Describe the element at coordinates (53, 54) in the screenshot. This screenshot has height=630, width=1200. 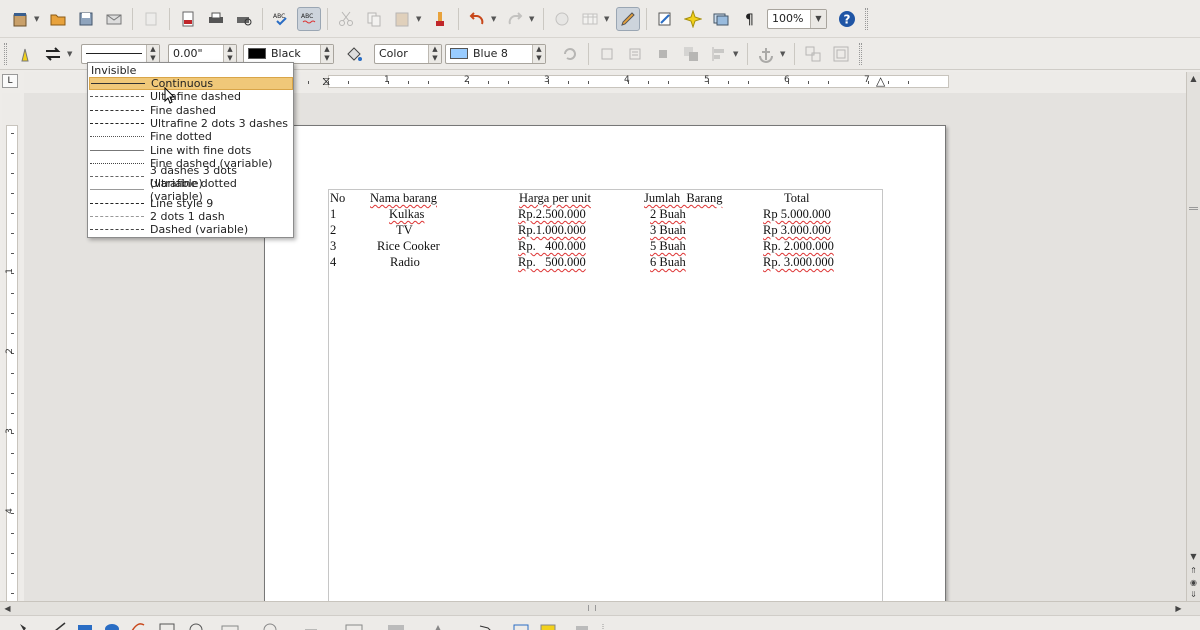
I see `arrow-style-button` at that location.